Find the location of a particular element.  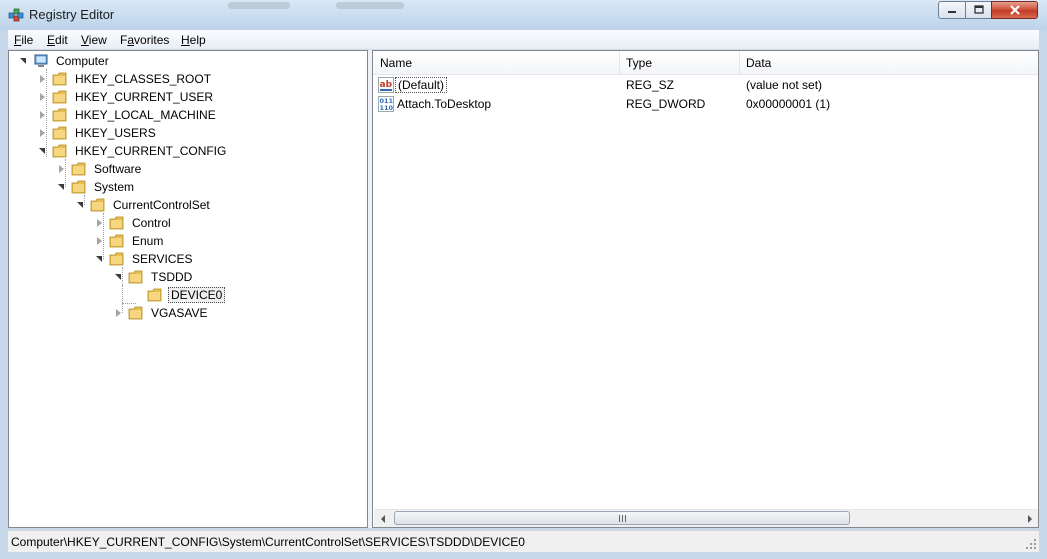

horizontal-scrollbar is located at coordinates (706, 518).